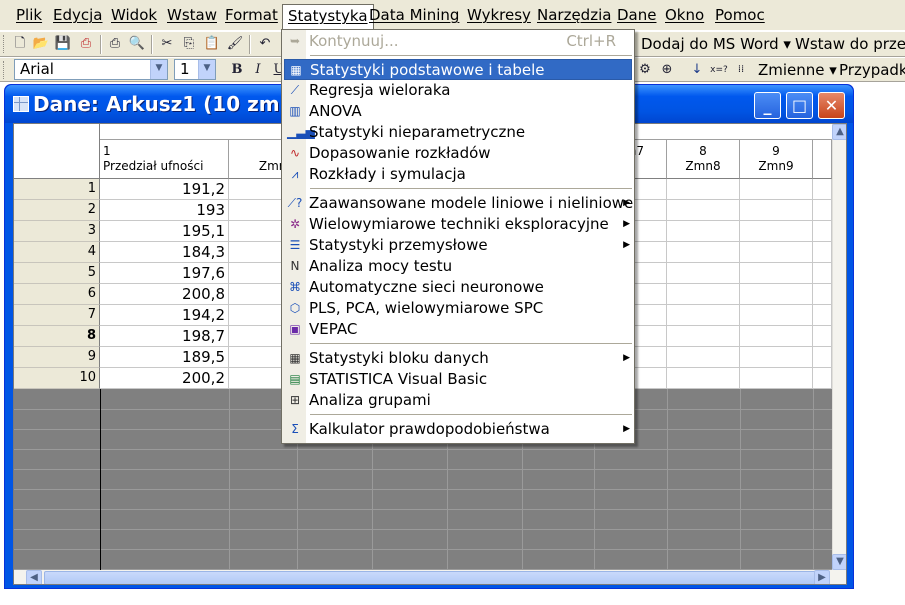 The image size is (905, 605). I want to click on row-header: 5, so click(57, 273).